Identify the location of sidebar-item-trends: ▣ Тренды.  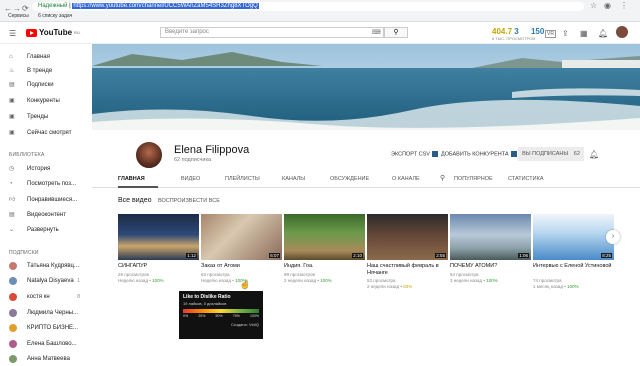
(45, 117).